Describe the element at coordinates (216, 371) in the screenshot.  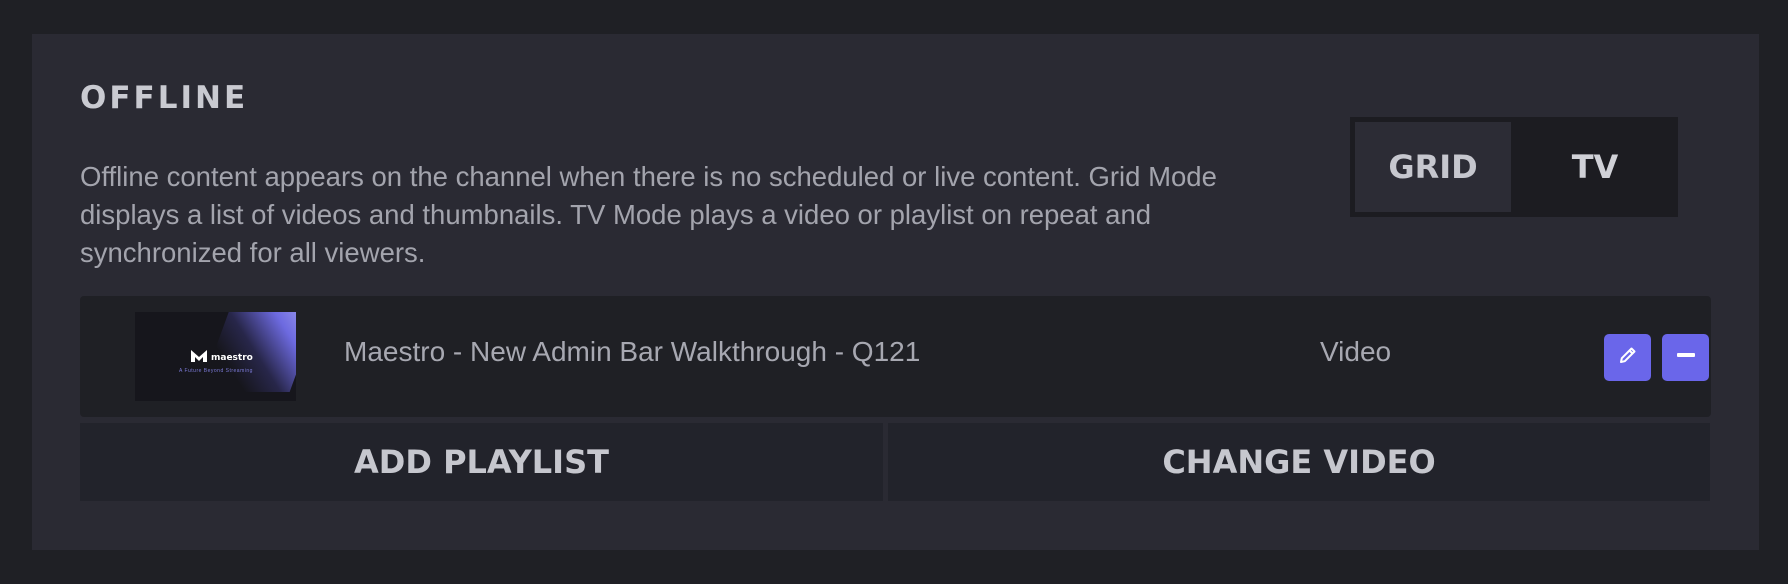
I see `thumbnail-caption: A Future Beyond Streaming` at that location.